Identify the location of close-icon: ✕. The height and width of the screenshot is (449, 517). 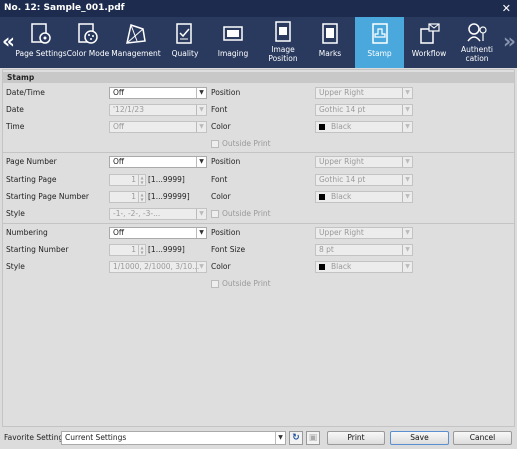
(506, 8).